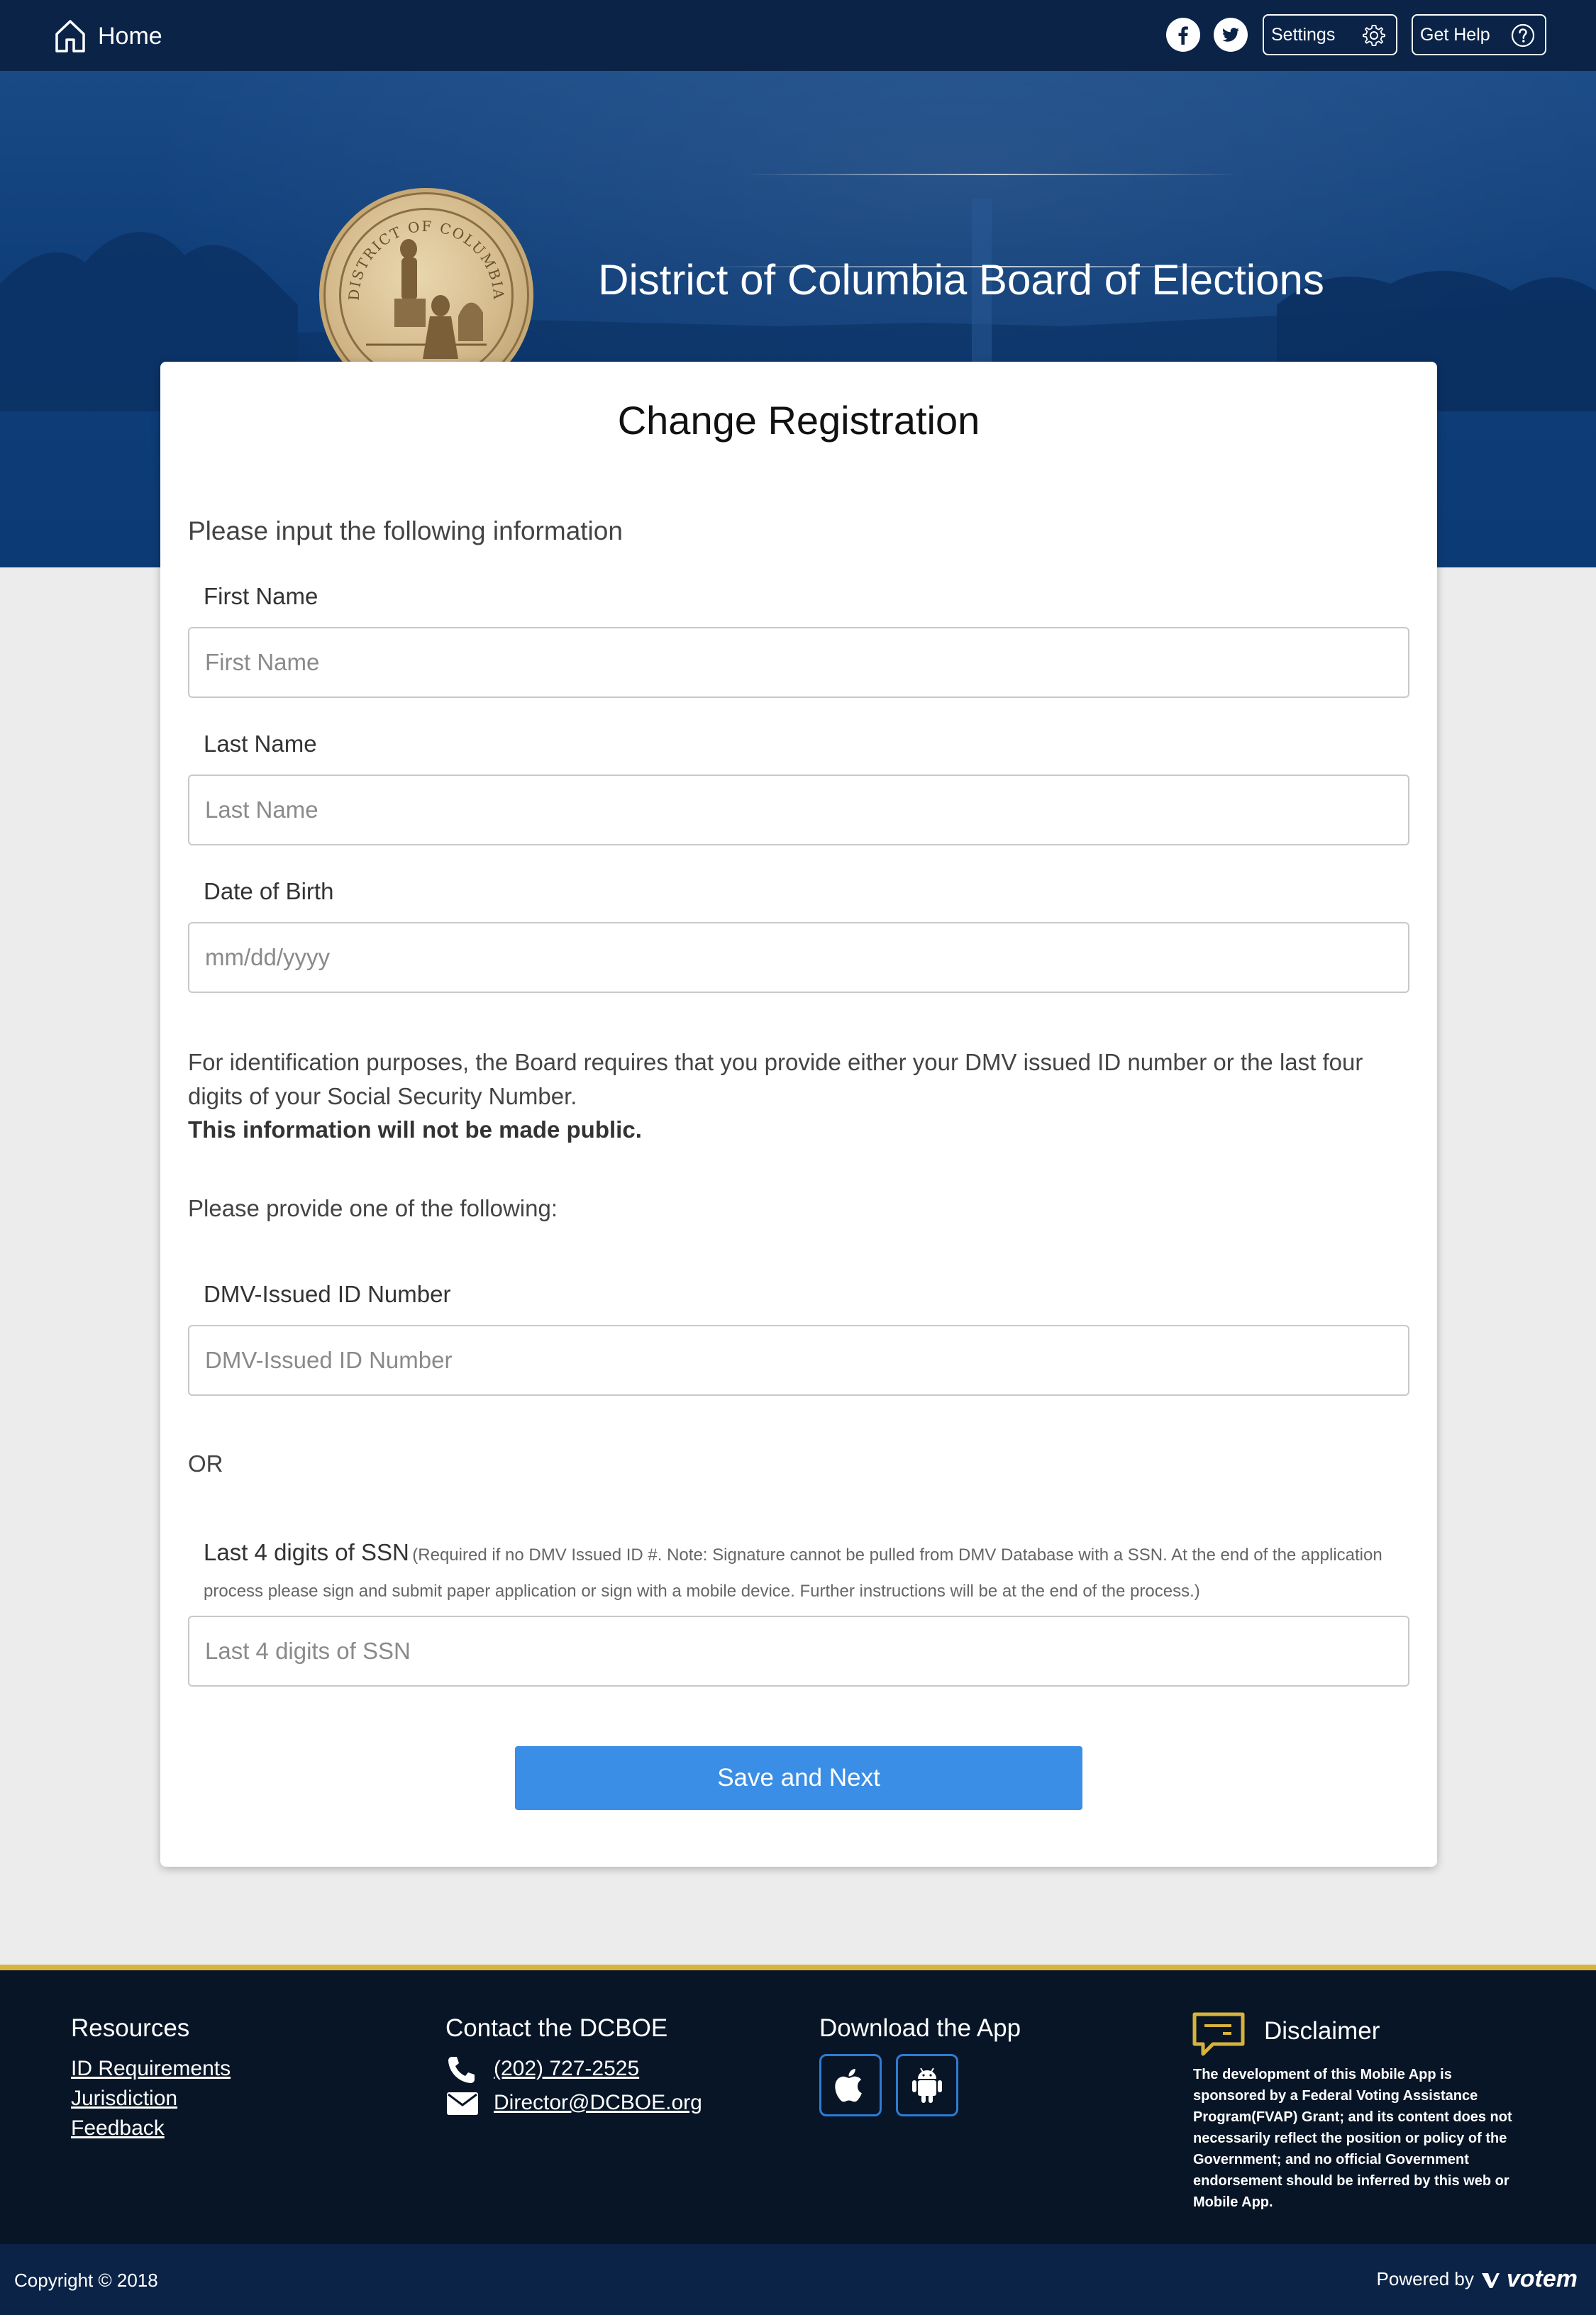 Image resolution: width=1596 pixels, height=2315 pixels. Describe the element at coordinates (1477, 2279) in the screenshot. I see `powered-by: Powered by votem` at that location.